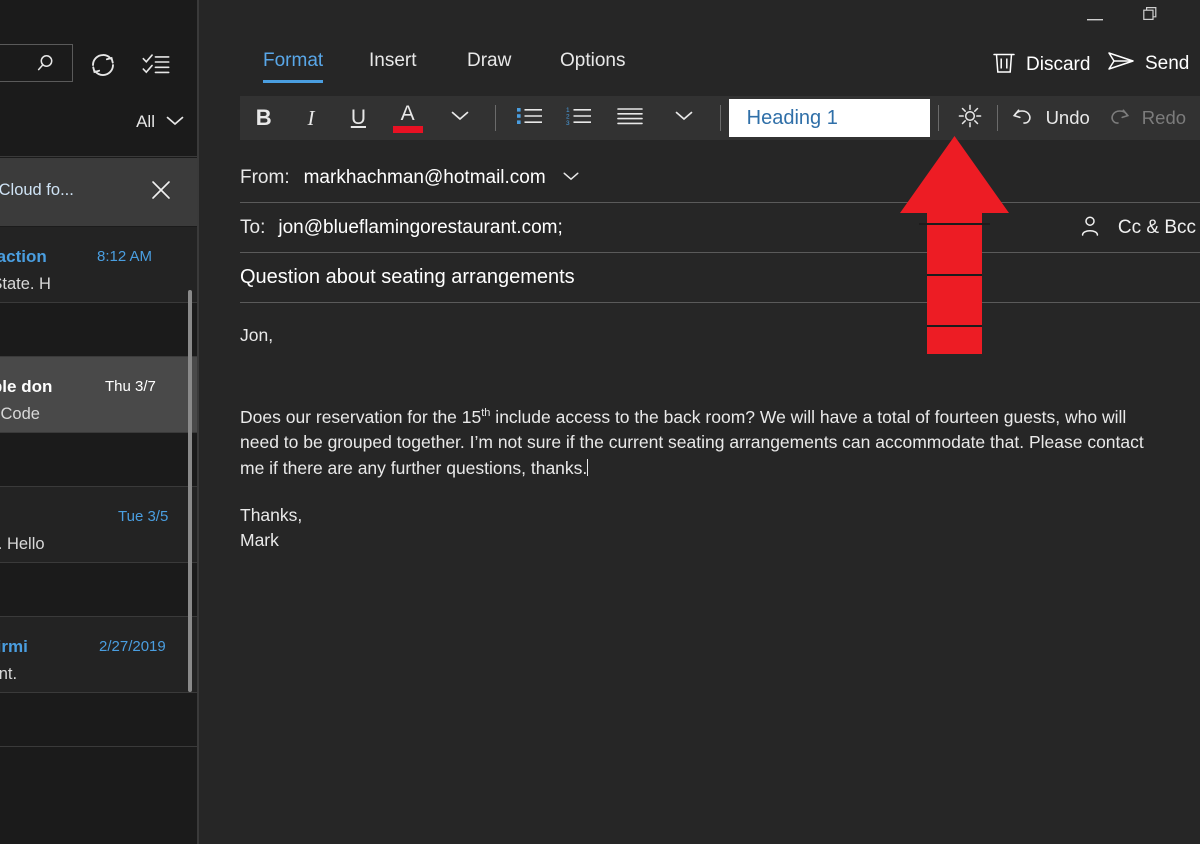 This screenshot has width=1200, height=844. Describe the element at coordinates (160, 122) in the screenshot. I see `filter-all-dropdown: All` at that location.